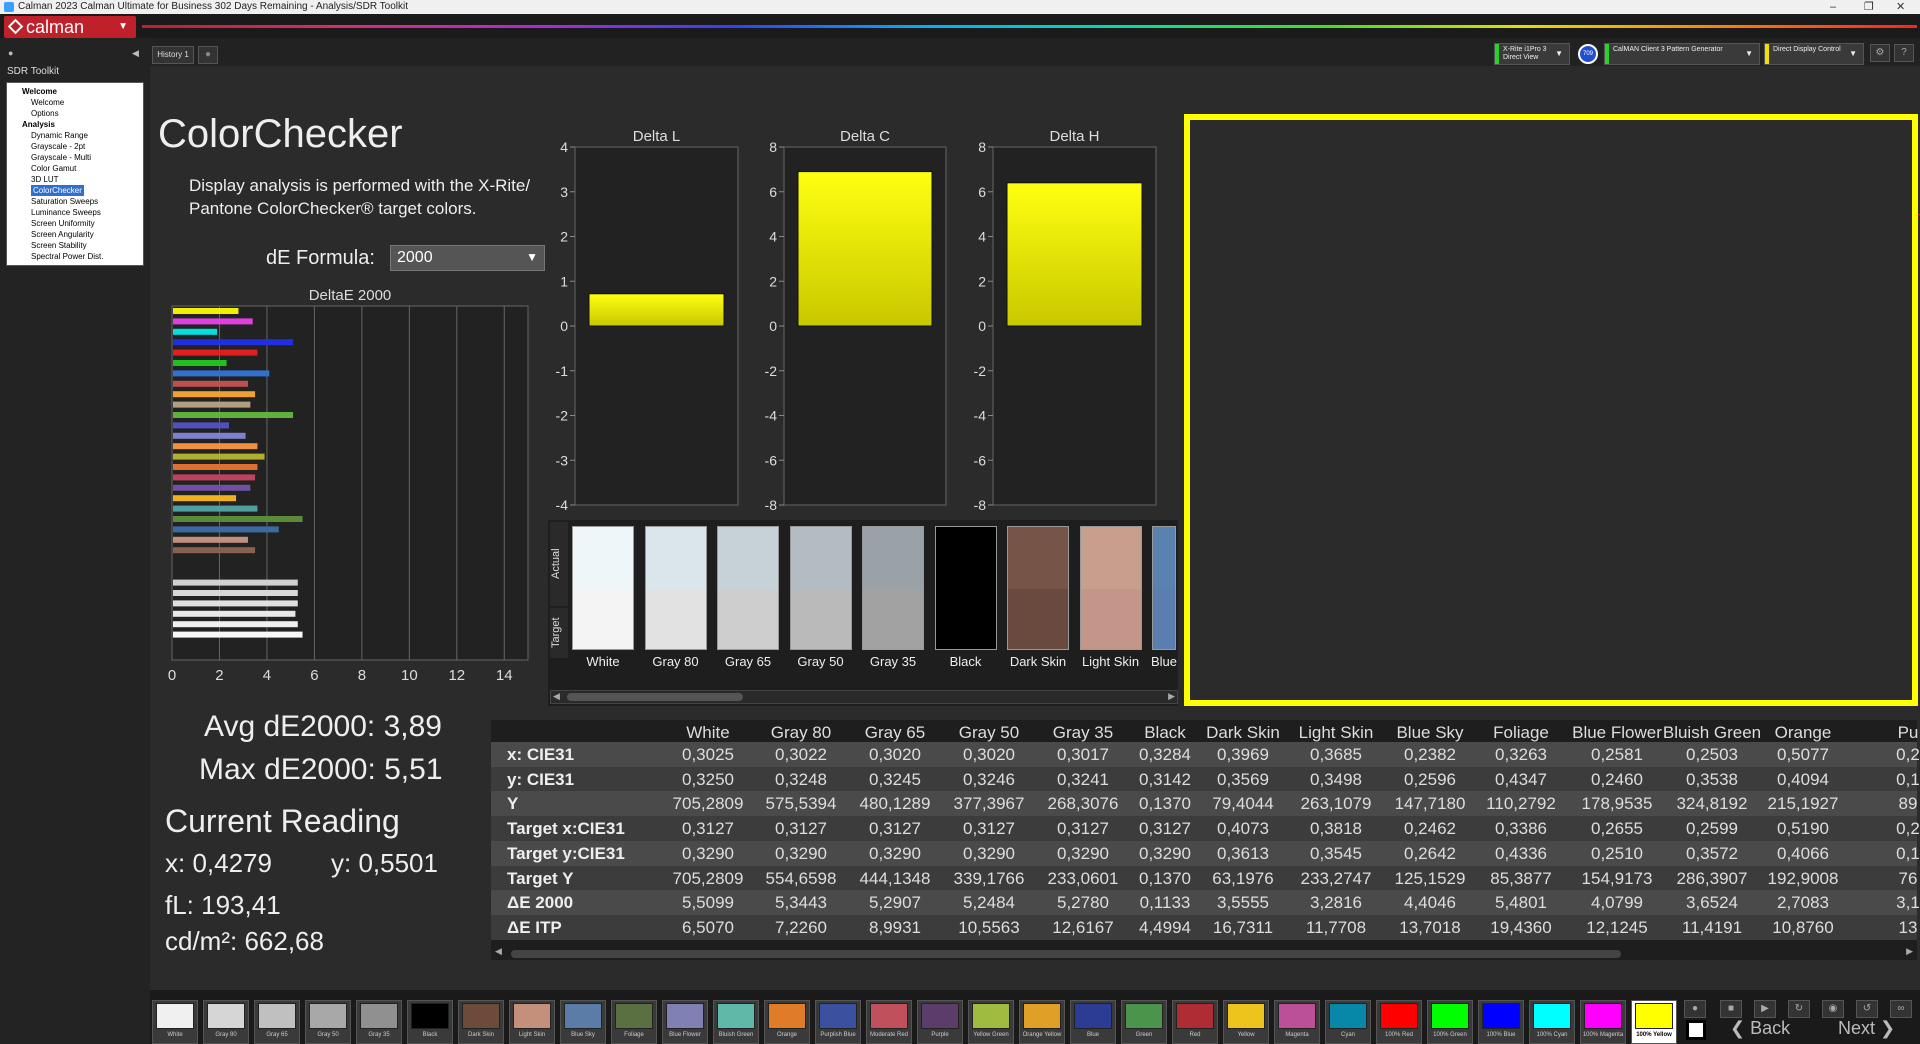 The image size is (1920, 1044). I want to click on patch-button: Cyan, so click(1348, 1022).